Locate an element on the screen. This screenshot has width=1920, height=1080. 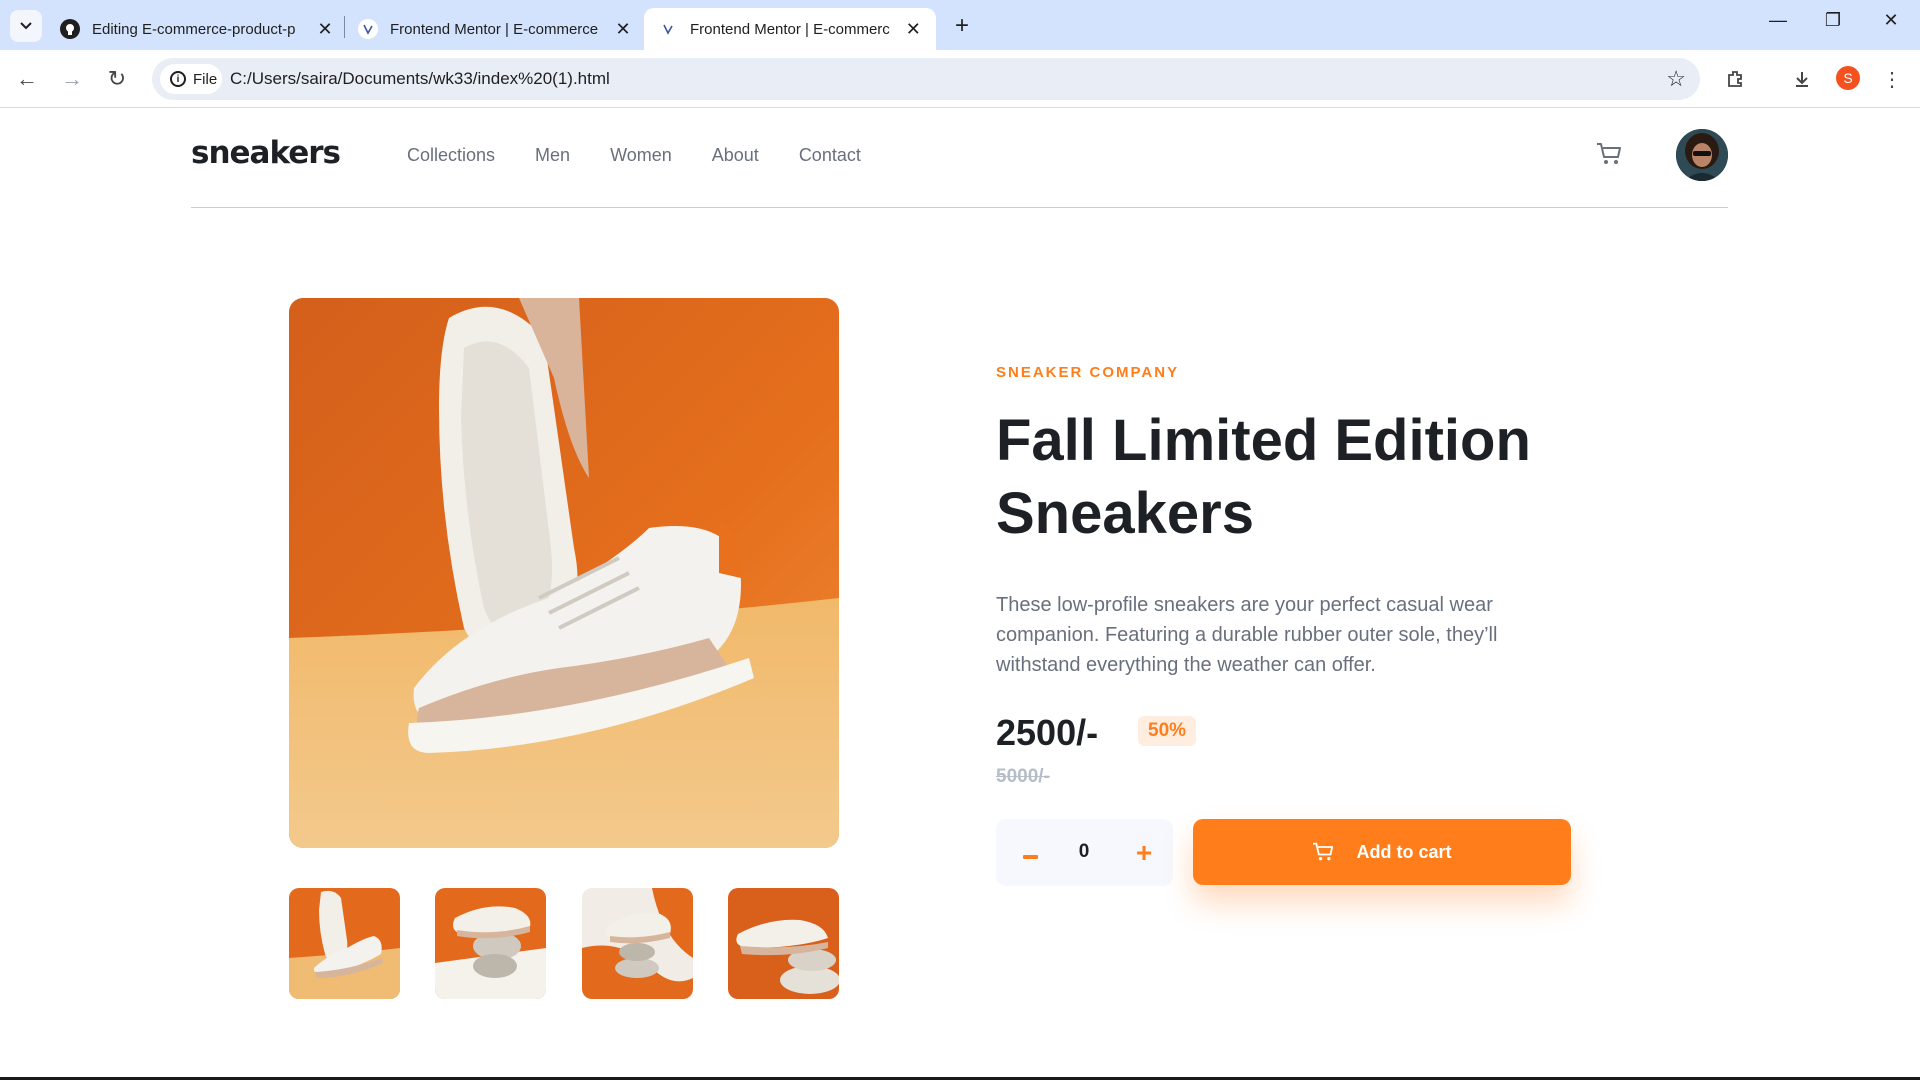
plus-icon: + is located at coordinates (1144, 852).